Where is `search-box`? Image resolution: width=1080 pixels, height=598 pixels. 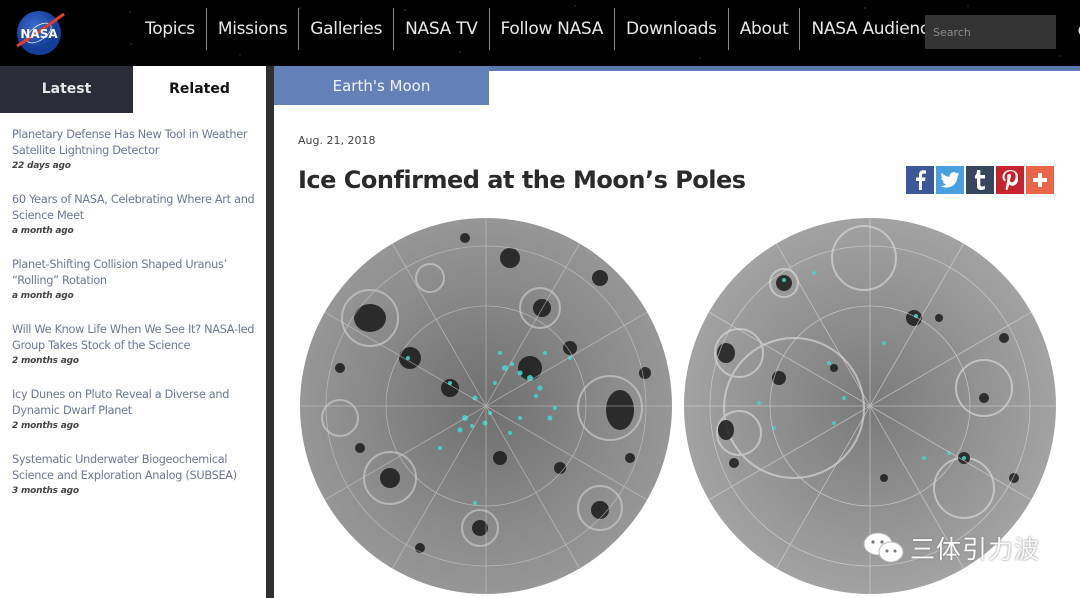 search-box is located at coordinates (1002, 32).